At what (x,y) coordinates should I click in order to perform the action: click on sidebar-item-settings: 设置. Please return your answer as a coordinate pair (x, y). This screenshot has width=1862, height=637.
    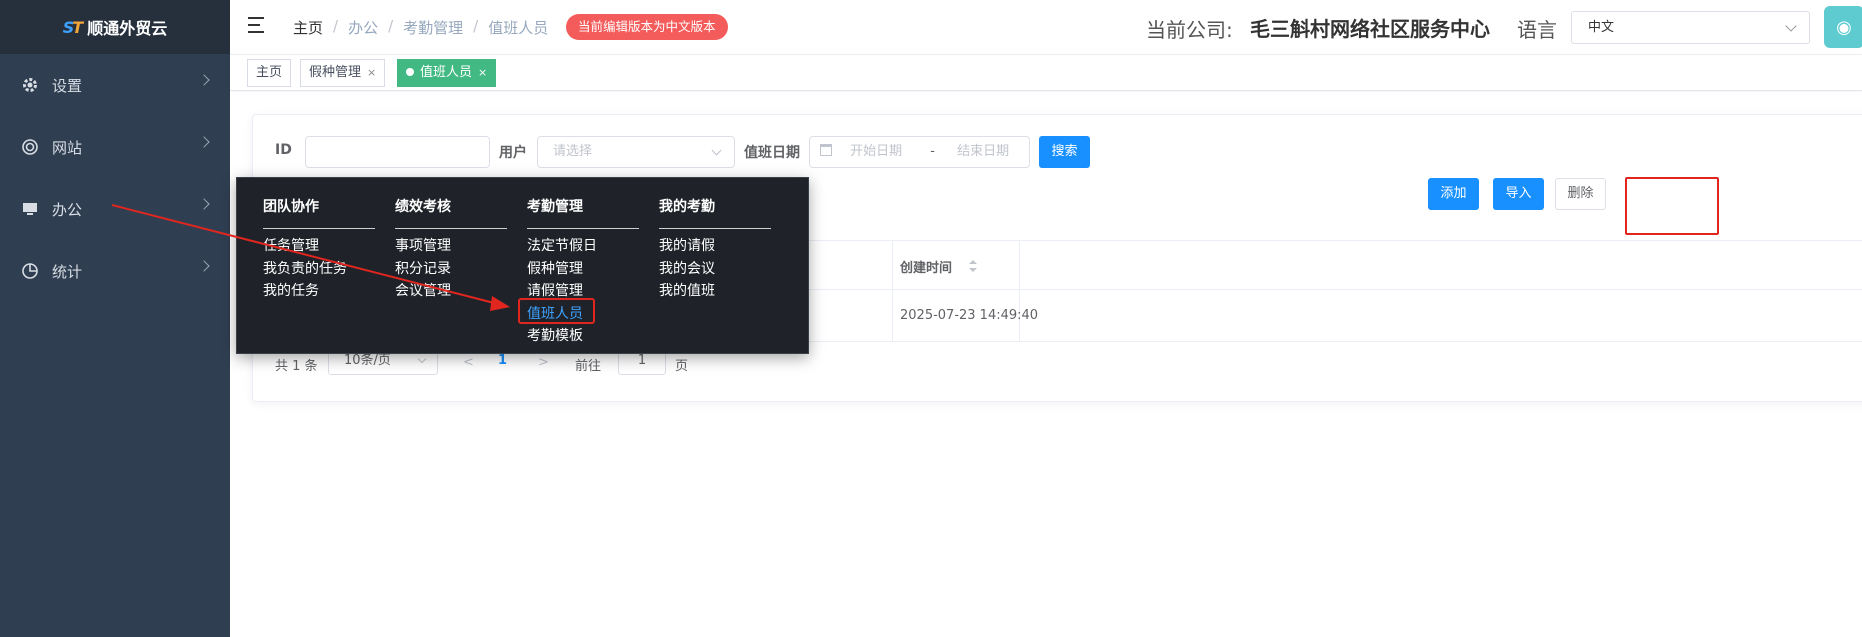
    Looking at the image, I should click on (115, 85).